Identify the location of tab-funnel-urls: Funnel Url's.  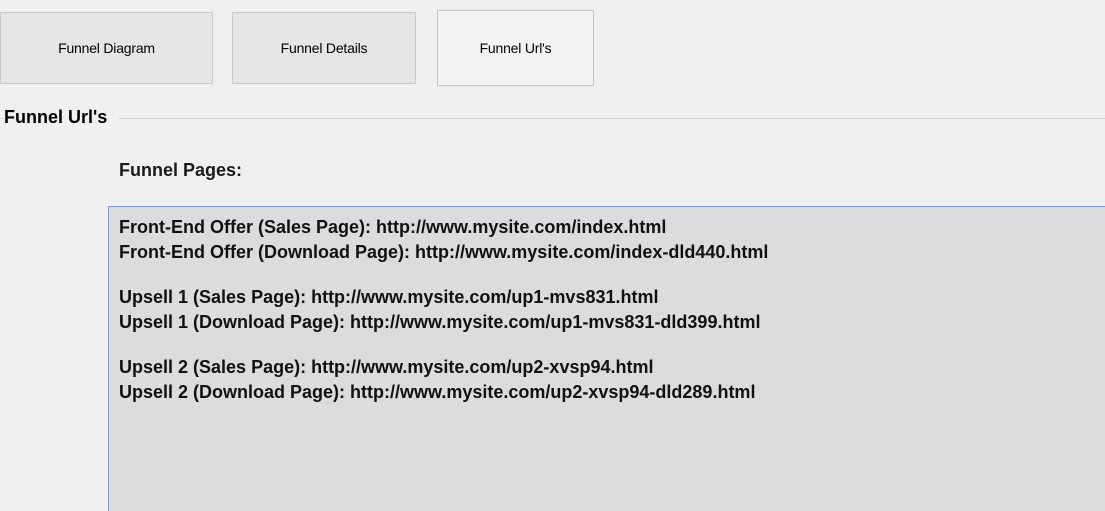
(515, 48).